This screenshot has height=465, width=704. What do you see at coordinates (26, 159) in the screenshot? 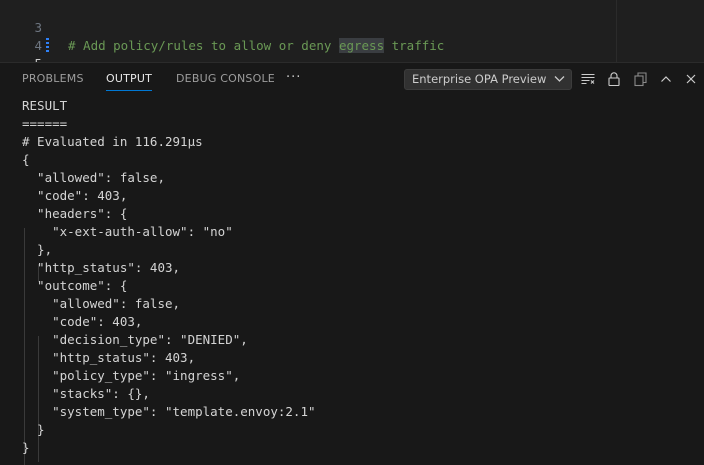
I see `output-line: {` at bounding box center [26, 159].